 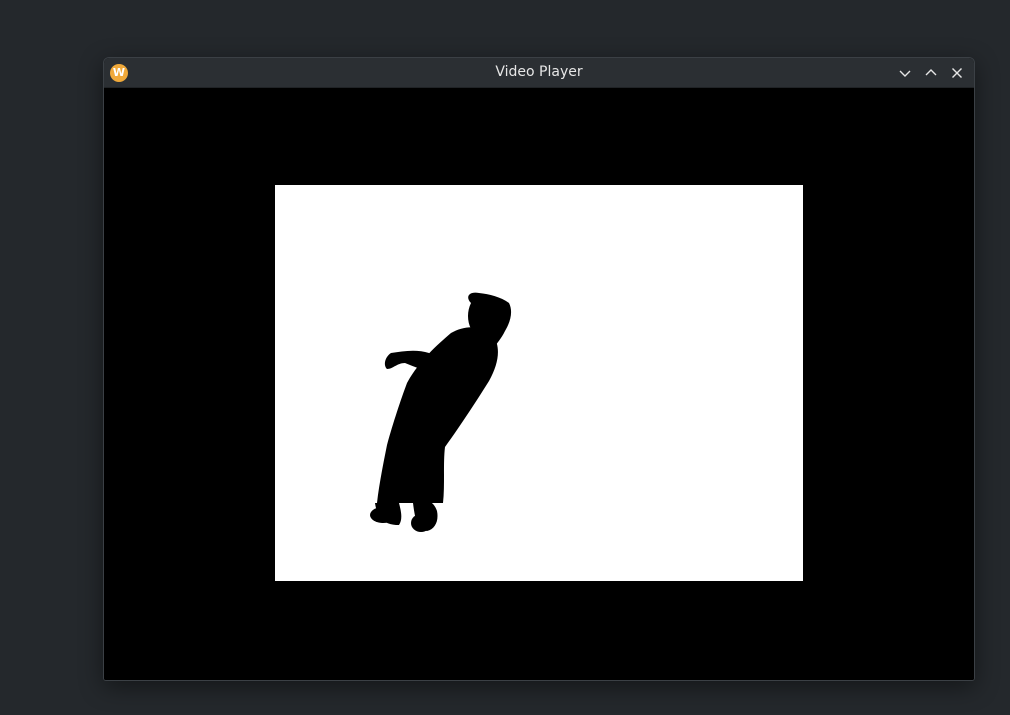 I want to click on close-button, so click(x=957, y=73).